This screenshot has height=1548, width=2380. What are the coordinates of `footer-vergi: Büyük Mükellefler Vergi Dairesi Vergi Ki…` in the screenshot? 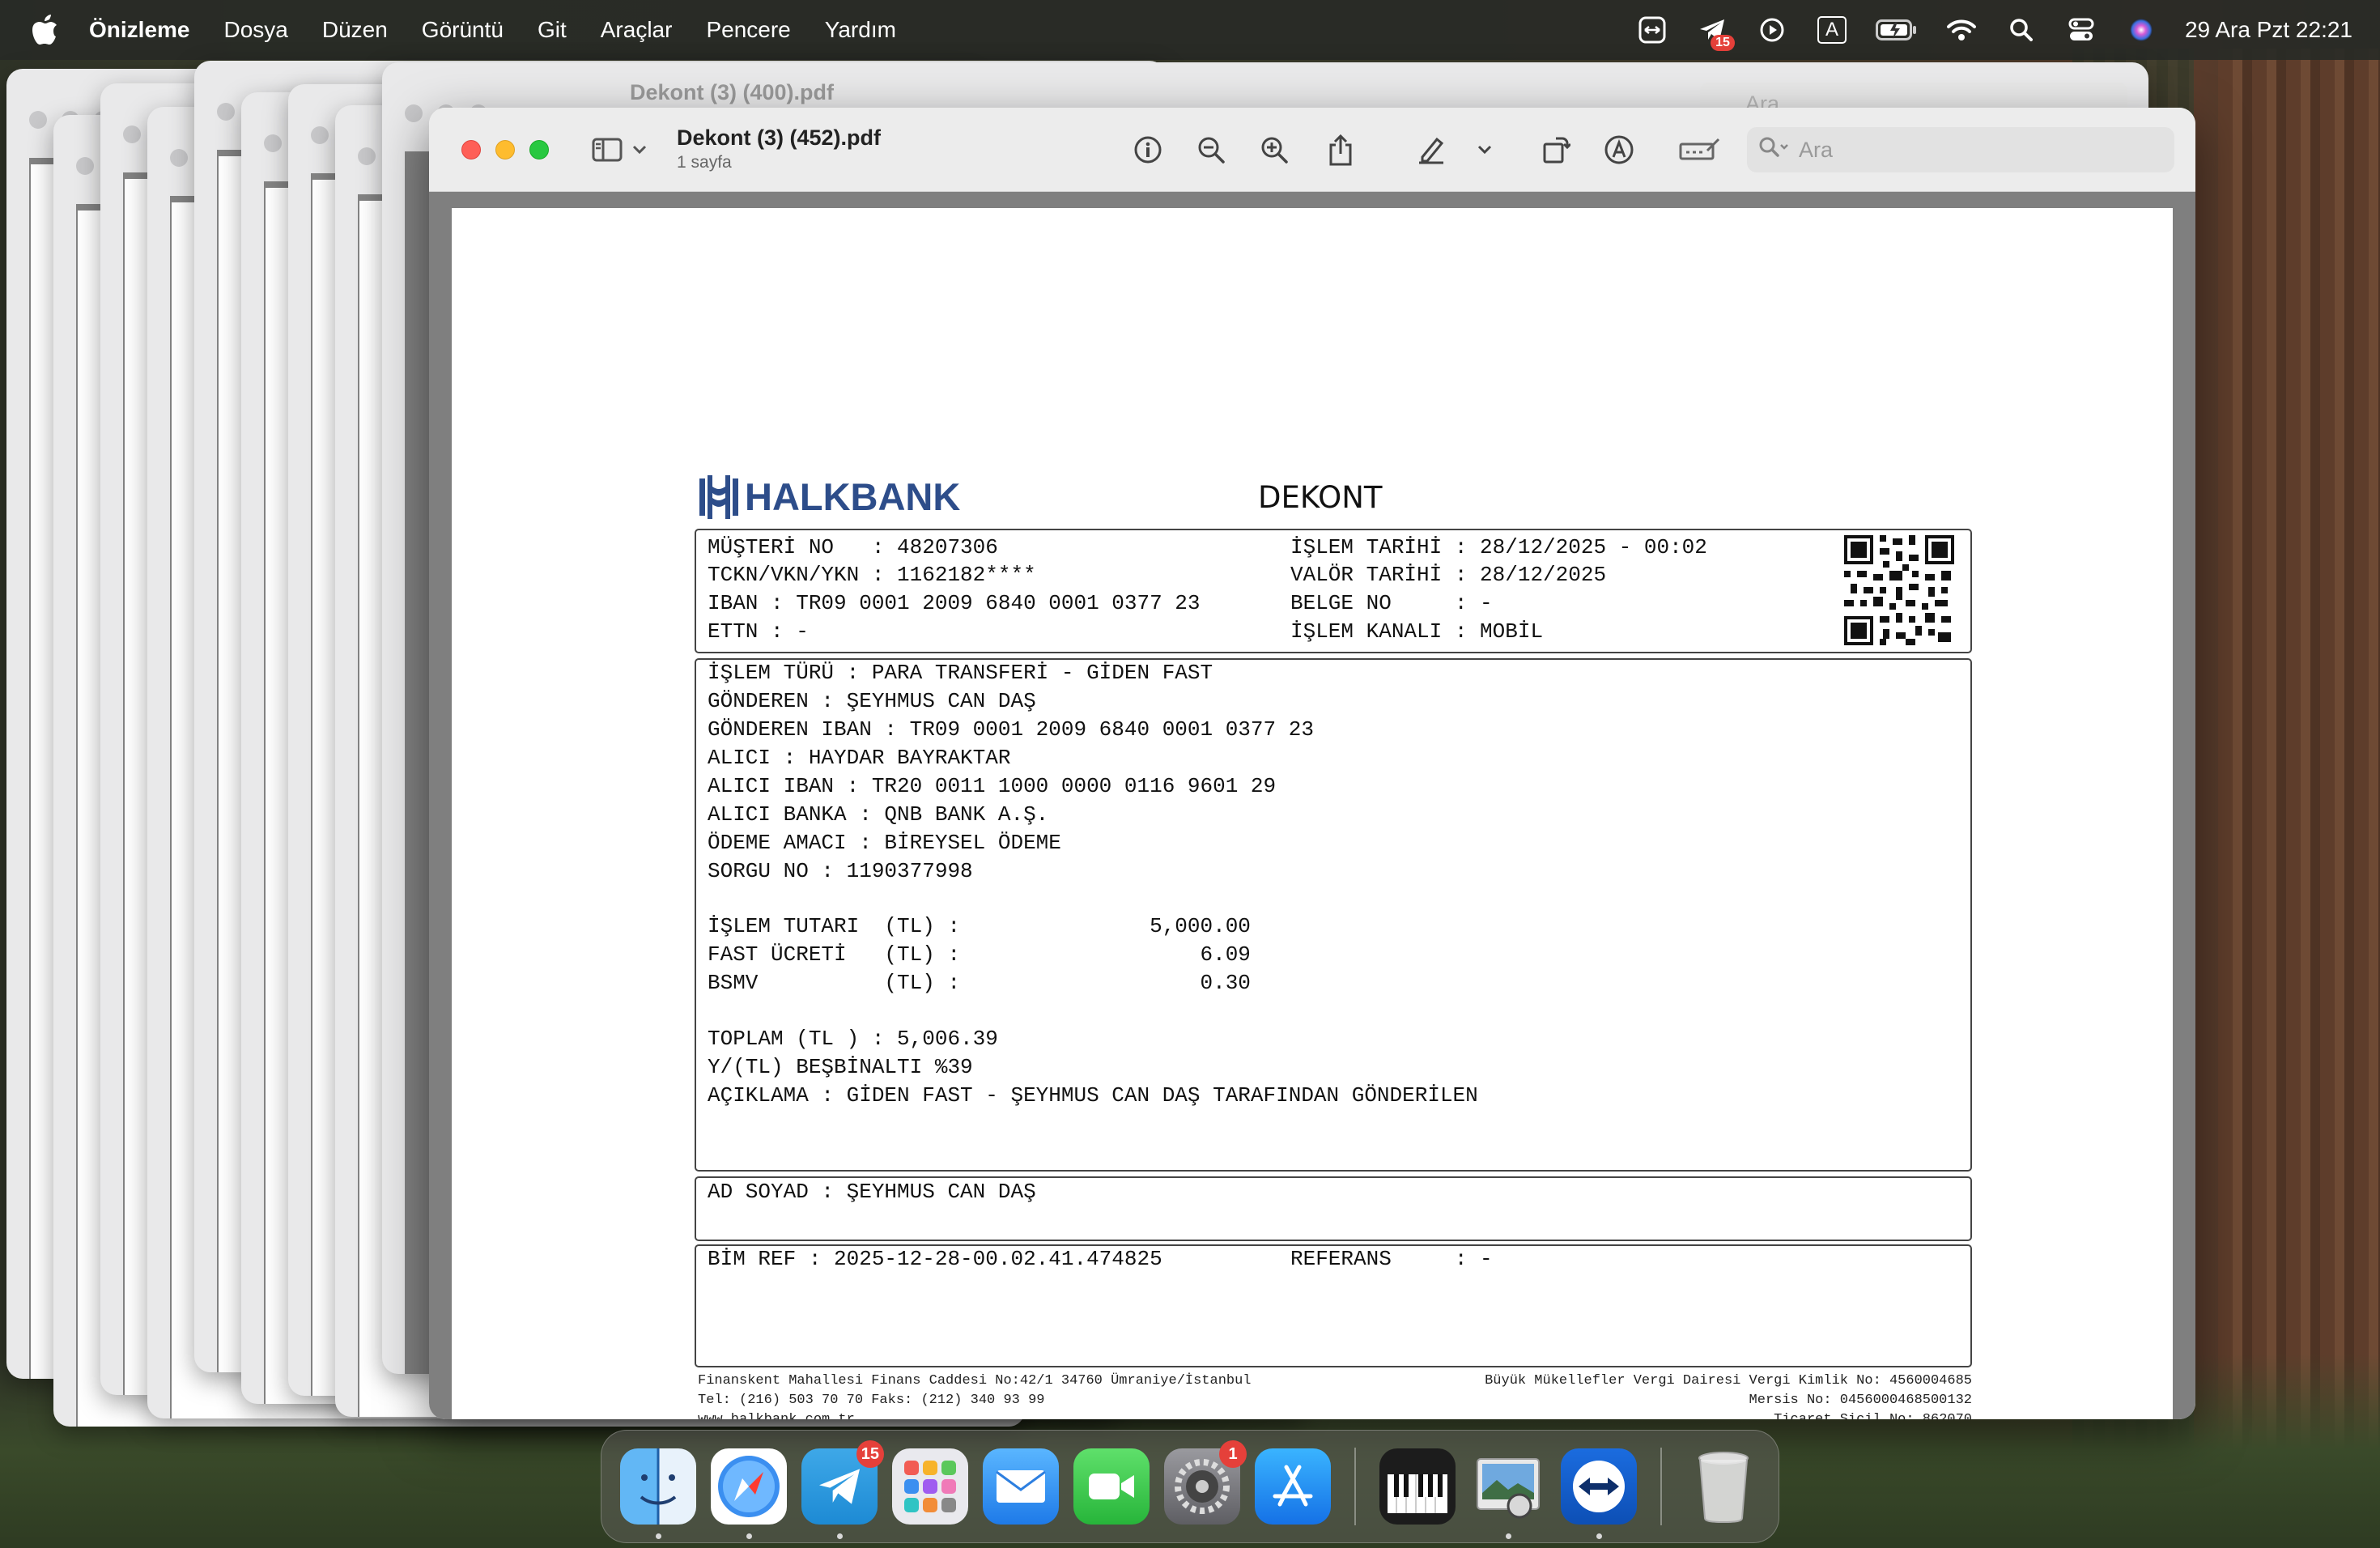 It's located at (1729, 1381).